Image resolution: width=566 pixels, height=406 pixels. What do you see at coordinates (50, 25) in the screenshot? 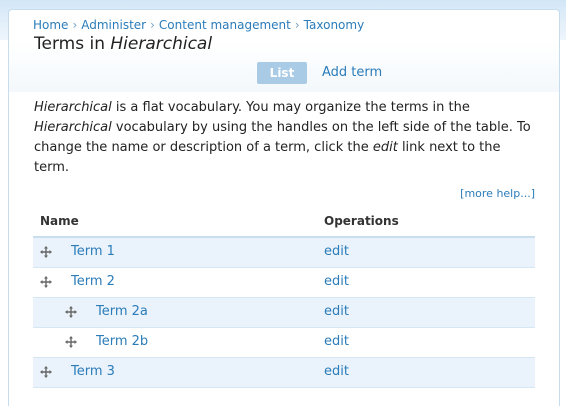
I see `breadcrumb-home: Home` at bounding box center [50, 25].